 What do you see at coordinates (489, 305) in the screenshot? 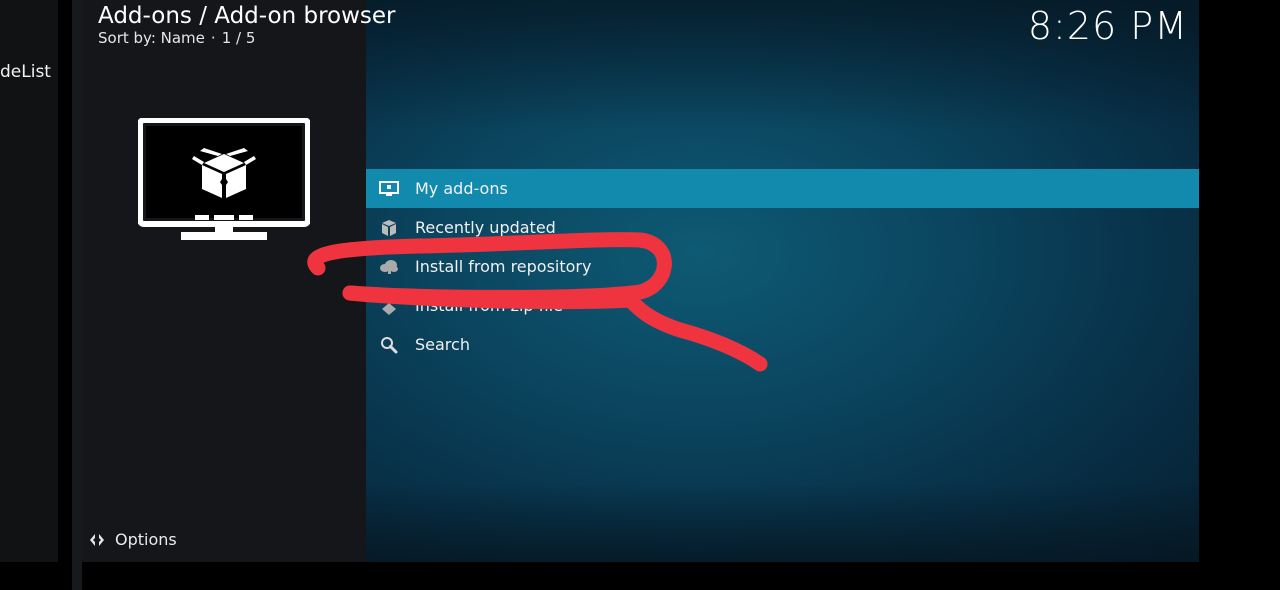
I see `menu-item-label: Install from zip file` at bounding box center [489, 305].